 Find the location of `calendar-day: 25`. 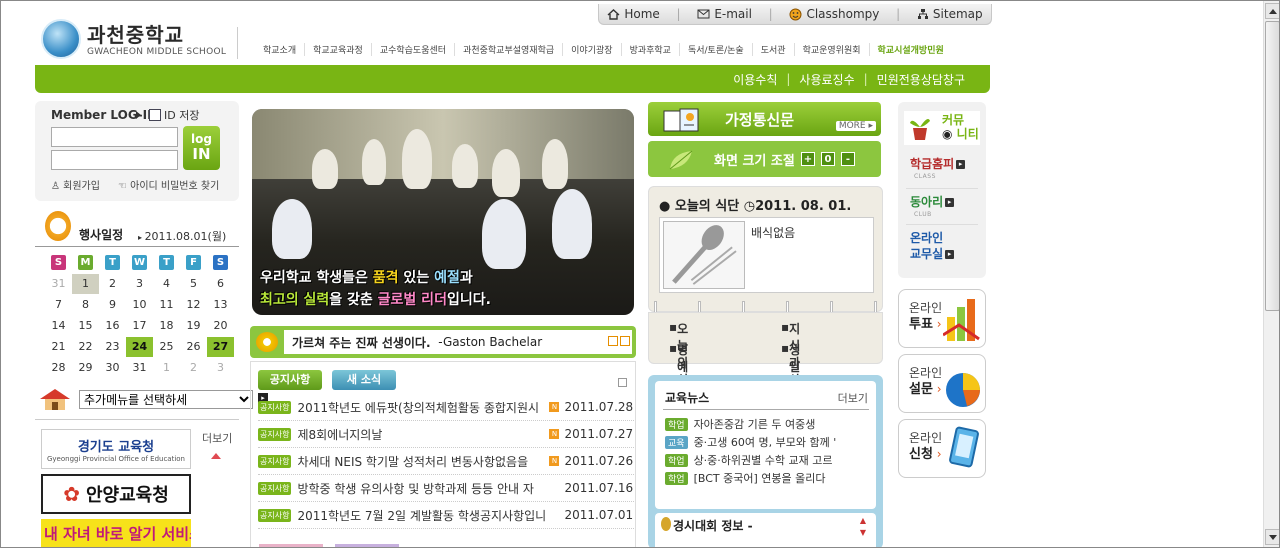

calendar-day: 25 is located at coordinates (166, 346).